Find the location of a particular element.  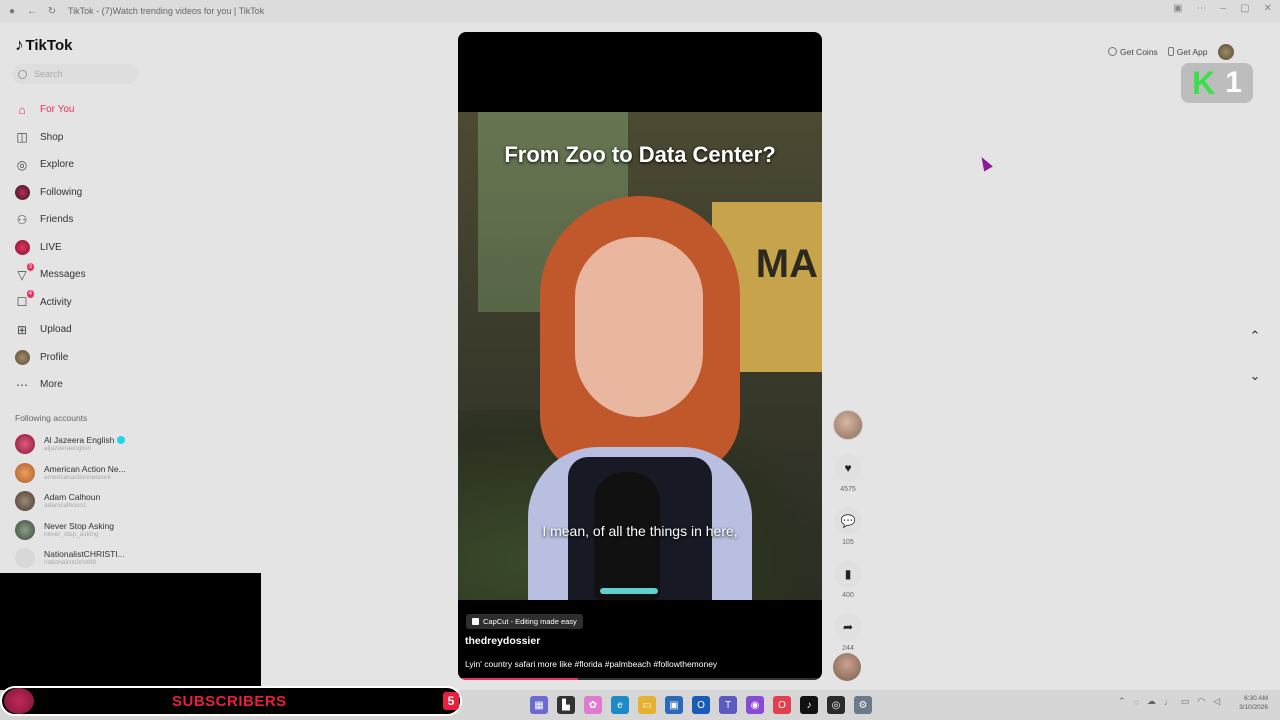

nav-messages: ▽ 3 Messages is located at coordinates (50, 275).